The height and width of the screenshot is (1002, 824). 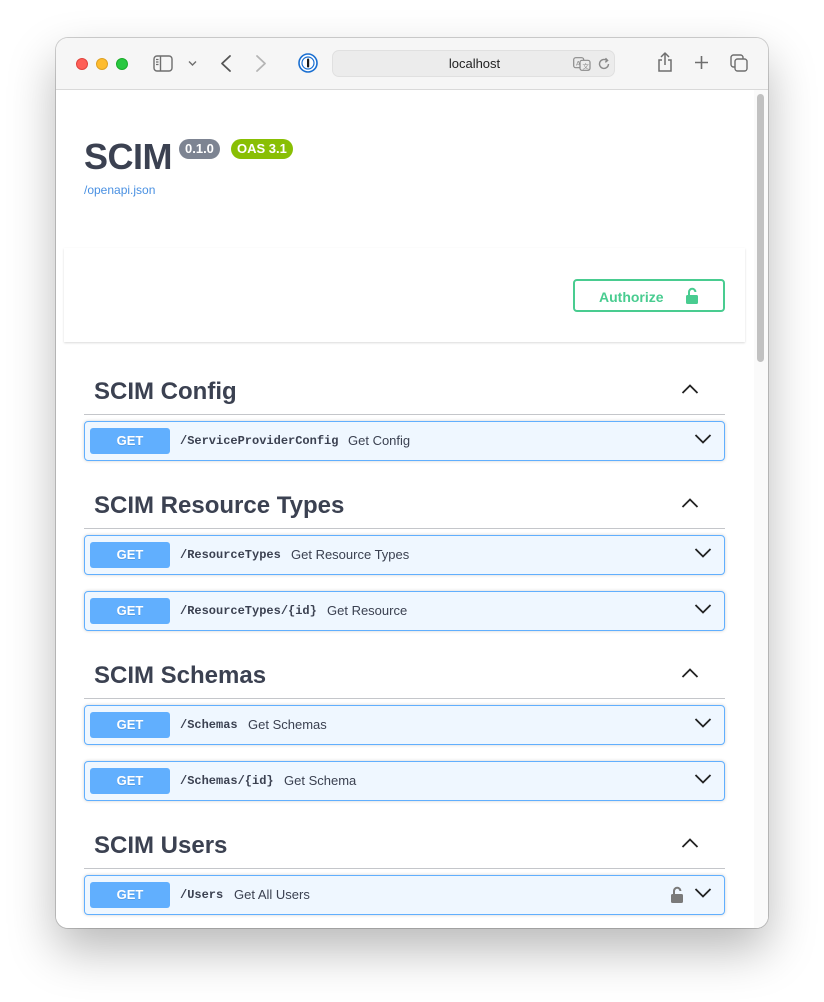 What do you see at coordinates (404, 390) in the screenshot?
I see `tag-header: SCIM Config` at bounding box center [404, 390].